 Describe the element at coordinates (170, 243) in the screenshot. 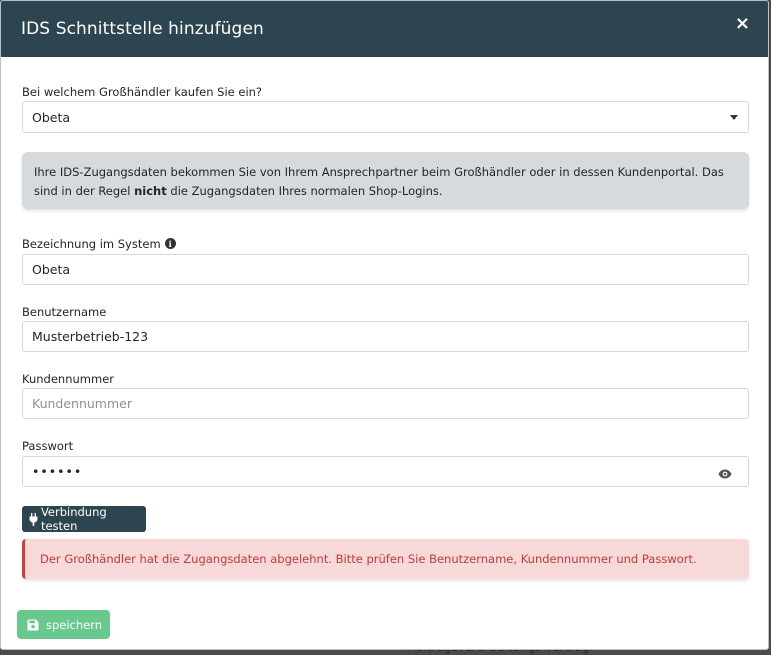

I see `info-icon: i` at that location.